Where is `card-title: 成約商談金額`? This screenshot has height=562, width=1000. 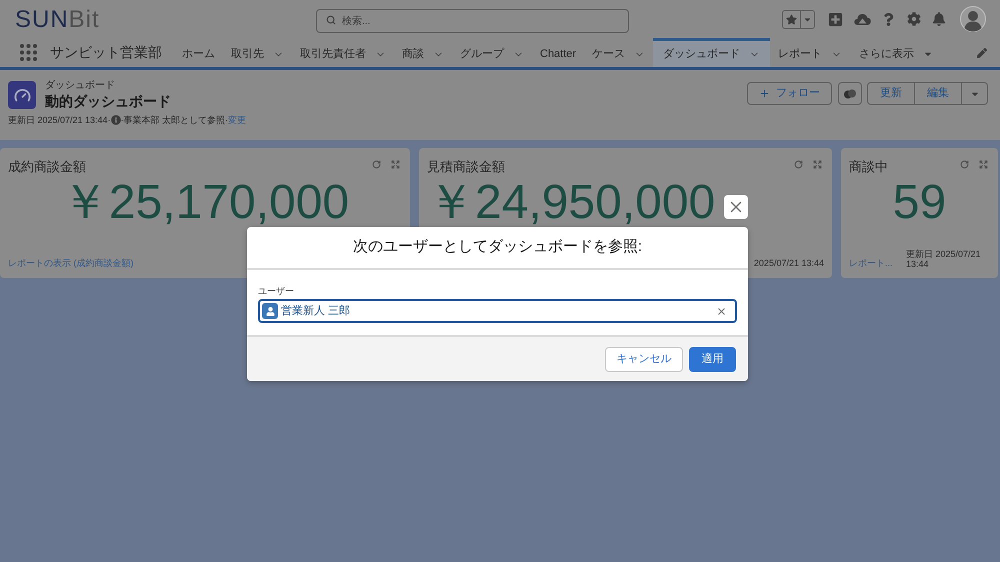
card-title: 成約商談金額 is located at coordinates (47, 167).